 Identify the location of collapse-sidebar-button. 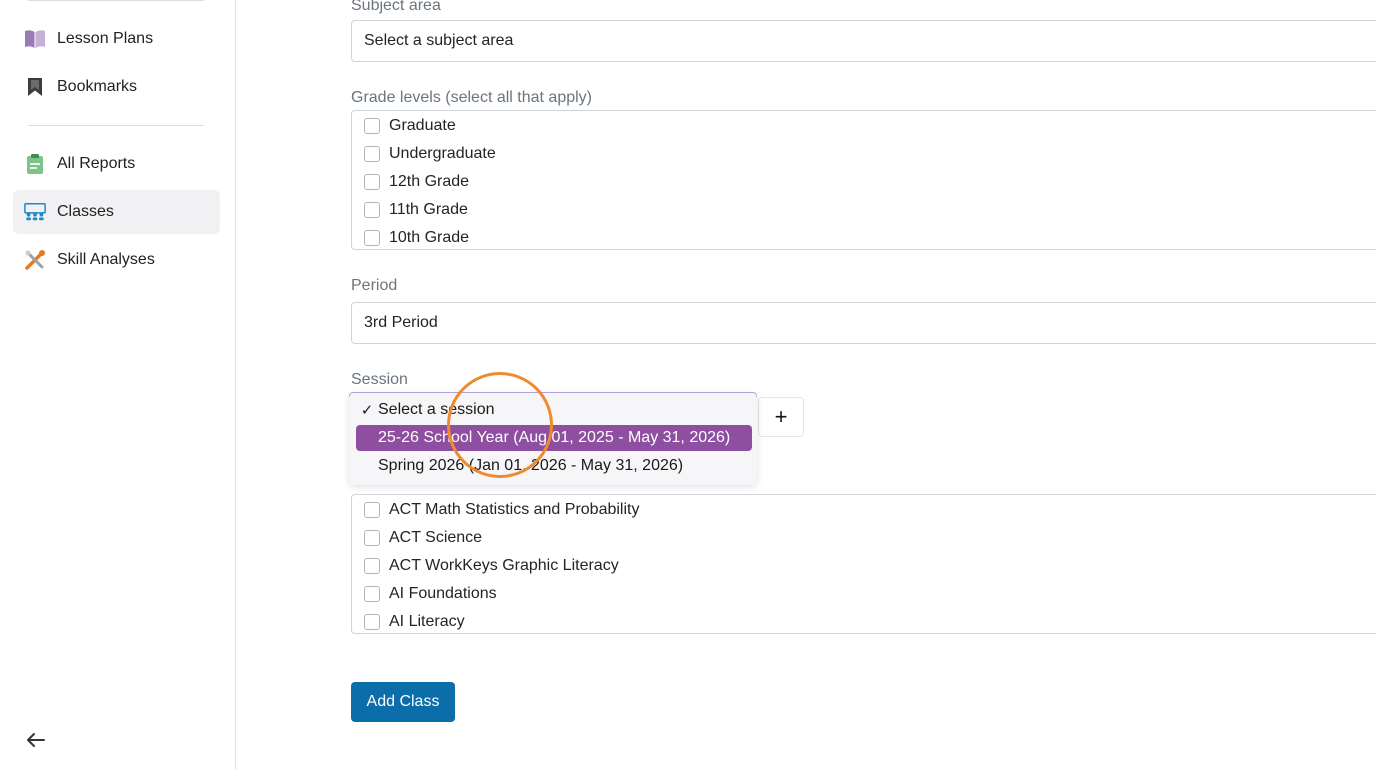
(35, 742).